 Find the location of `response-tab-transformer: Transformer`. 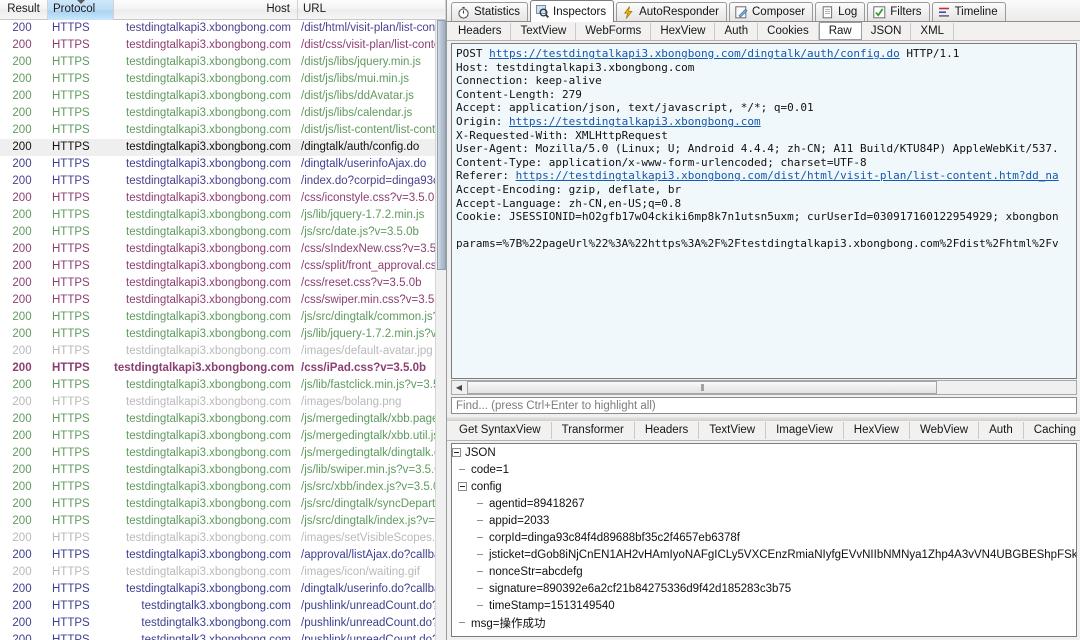

response-tab-transformer: Transformer is located at coordinates (593, 430).